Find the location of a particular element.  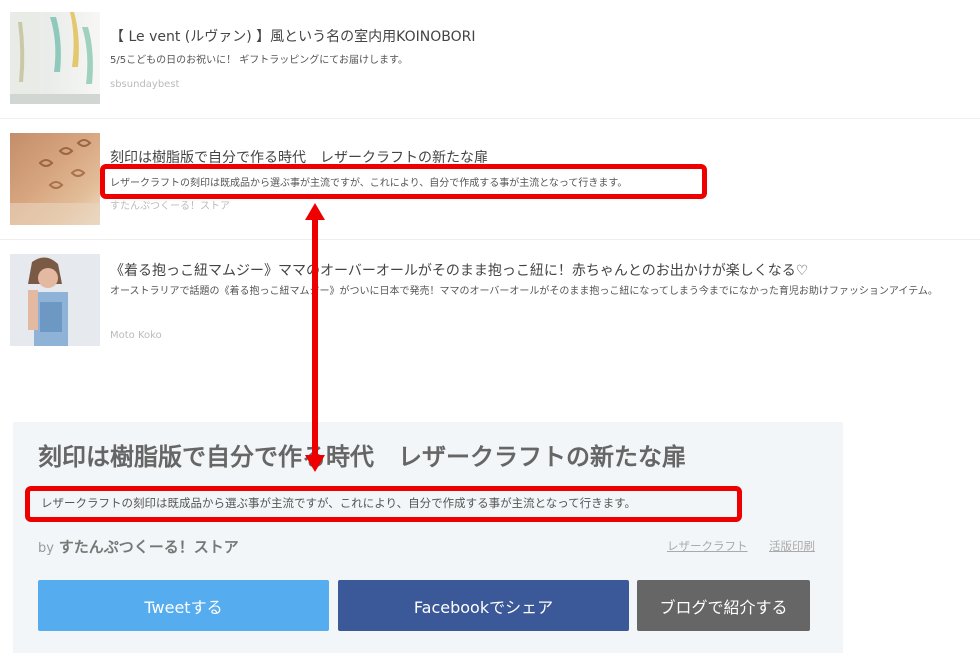

article-byline: by すたんぷつくーる！ストア is located at coordinates (138, 546).